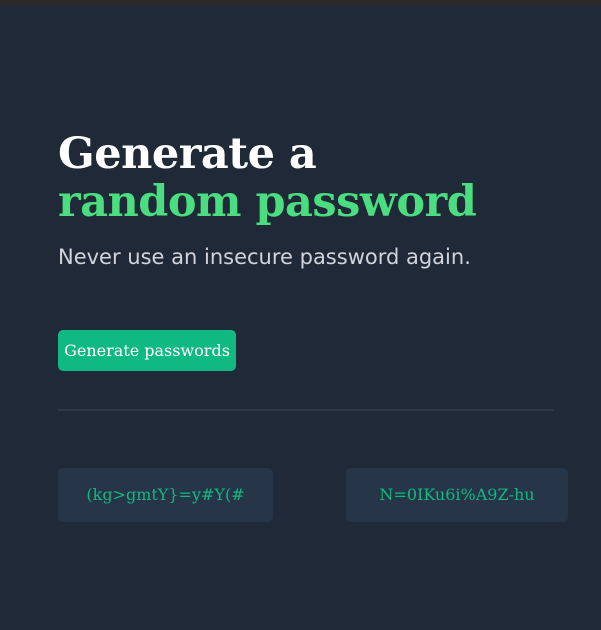 Image resolution: width=601 pixels, height=630 pixels. Describe the element at coordinates (457, 495) in the screenshot. I see `password-output-2: N=0IKu6i%A9Z-hu` at that location.